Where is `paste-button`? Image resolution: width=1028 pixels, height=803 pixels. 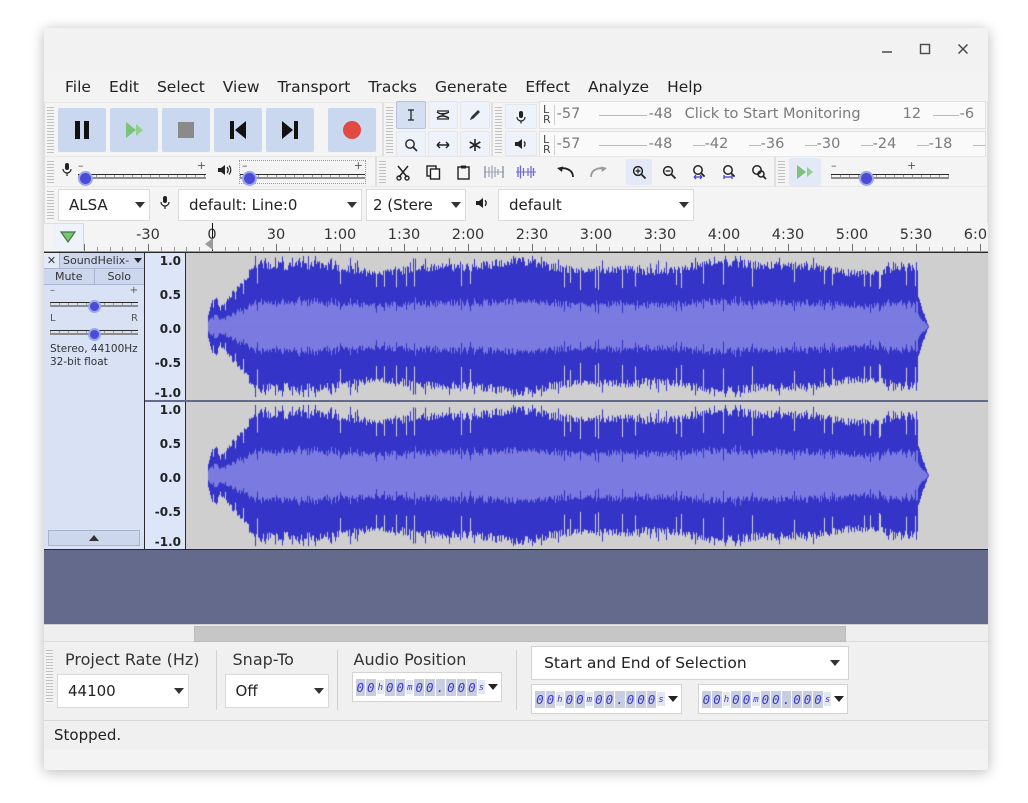
paste-button is located at coordinates (463, 172).